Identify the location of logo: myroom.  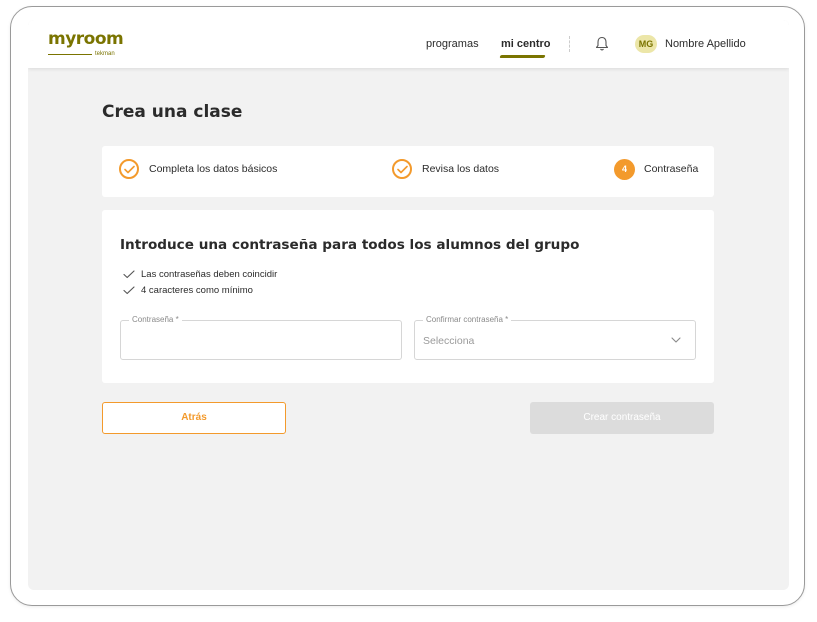
(86, 39).